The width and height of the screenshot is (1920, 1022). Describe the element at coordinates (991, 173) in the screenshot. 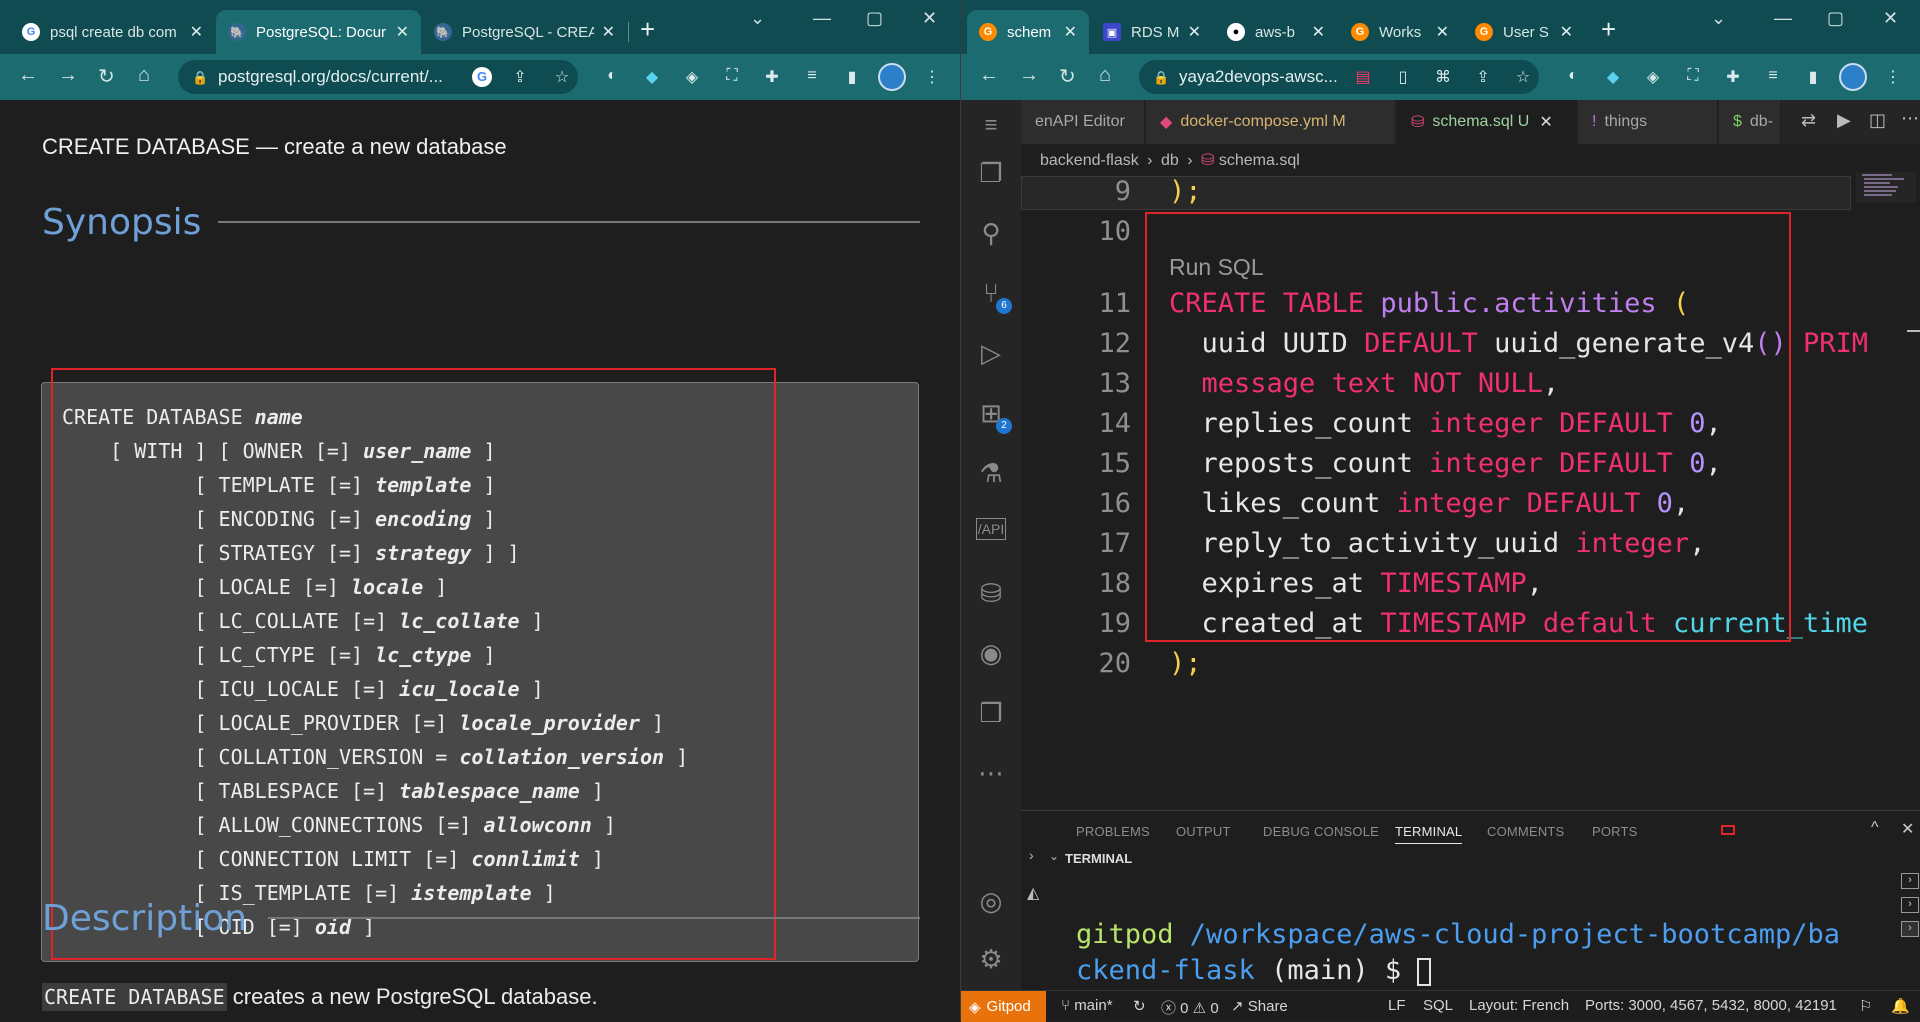

I see `explorer-icon: ❐` at that location.